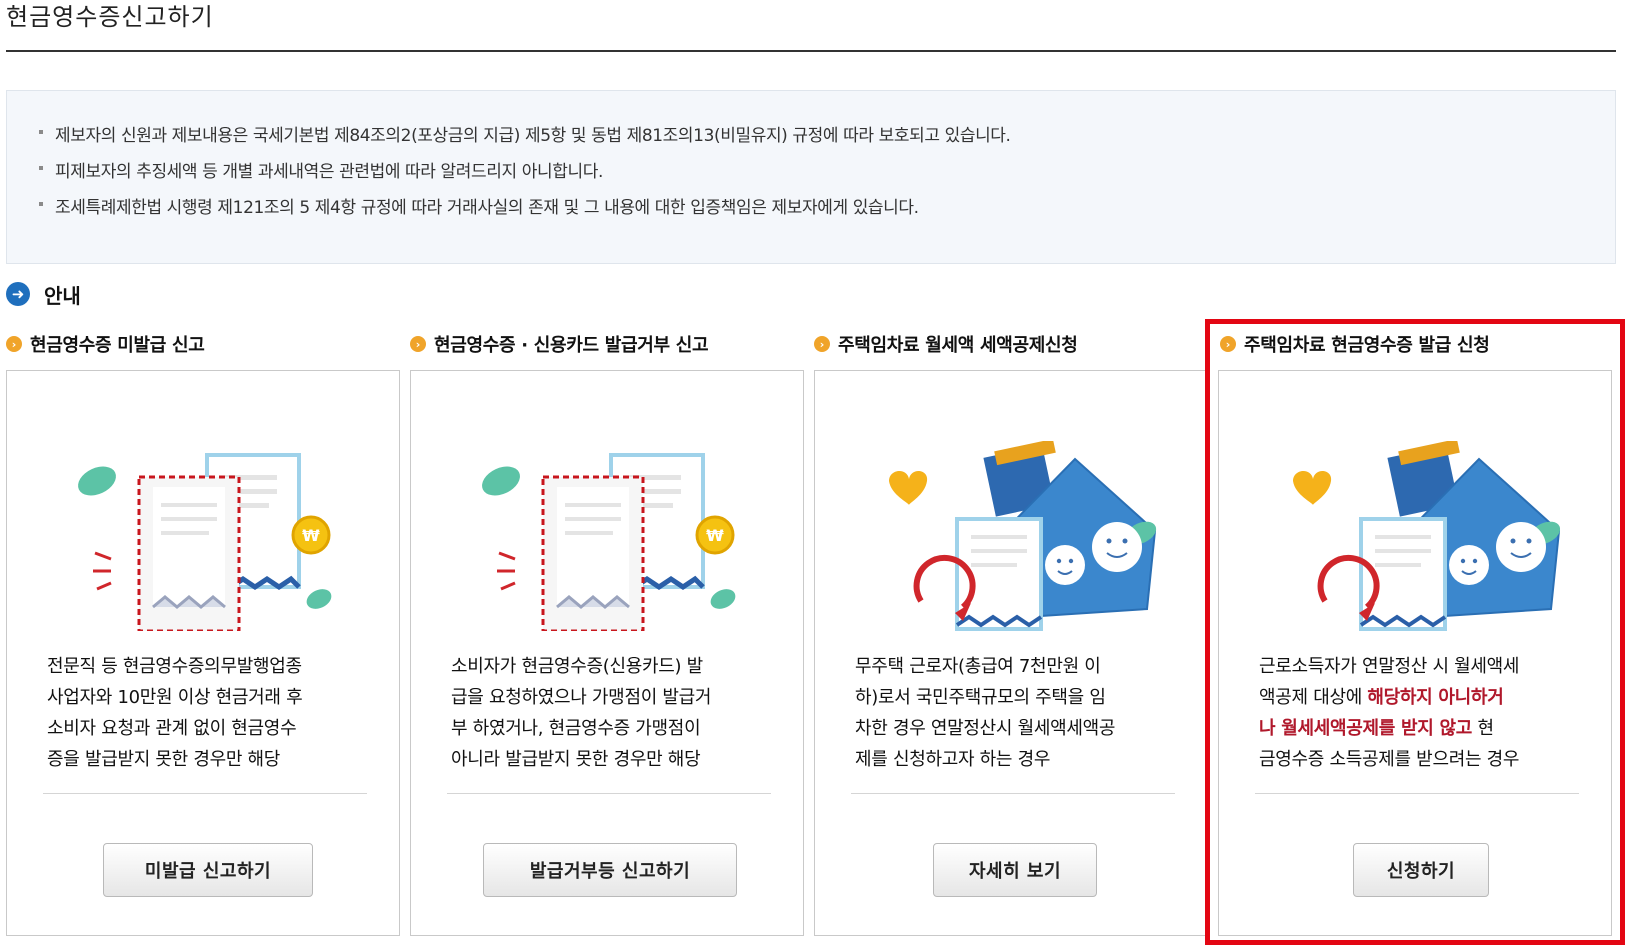  Describe the element at coordinates (62, 295) in the screenshot. I see `section-title: 안내` at that location.